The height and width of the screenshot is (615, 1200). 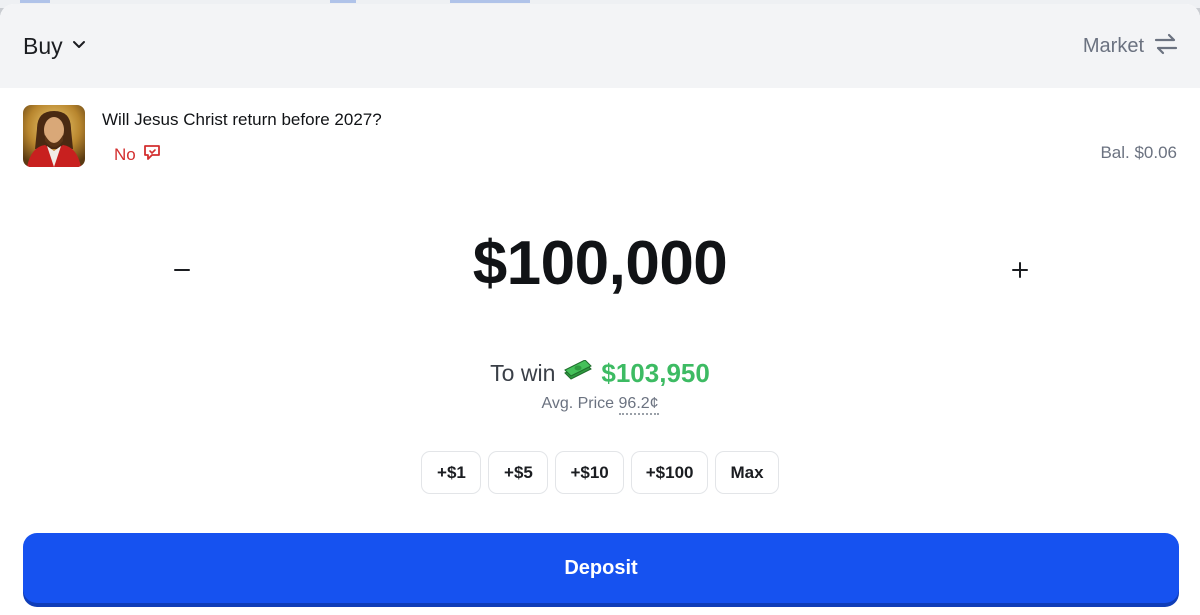 What do you see at coordinates (578, 403) in the screenshot?
I see `avg-price-label: Avg. Price` at bounding box center [578, 403].